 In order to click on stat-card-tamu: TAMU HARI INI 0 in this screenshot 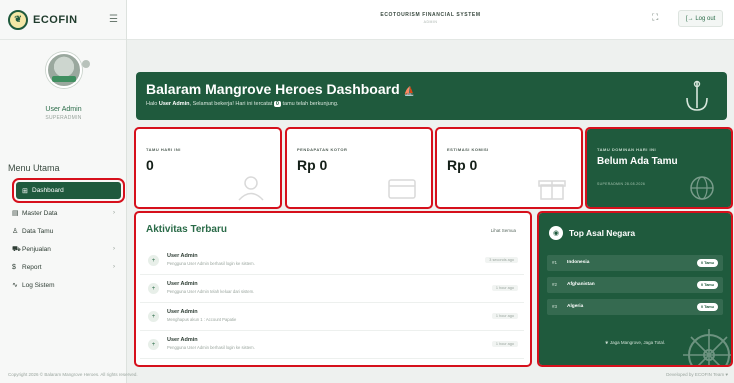, I will do `click(208, 168)`.